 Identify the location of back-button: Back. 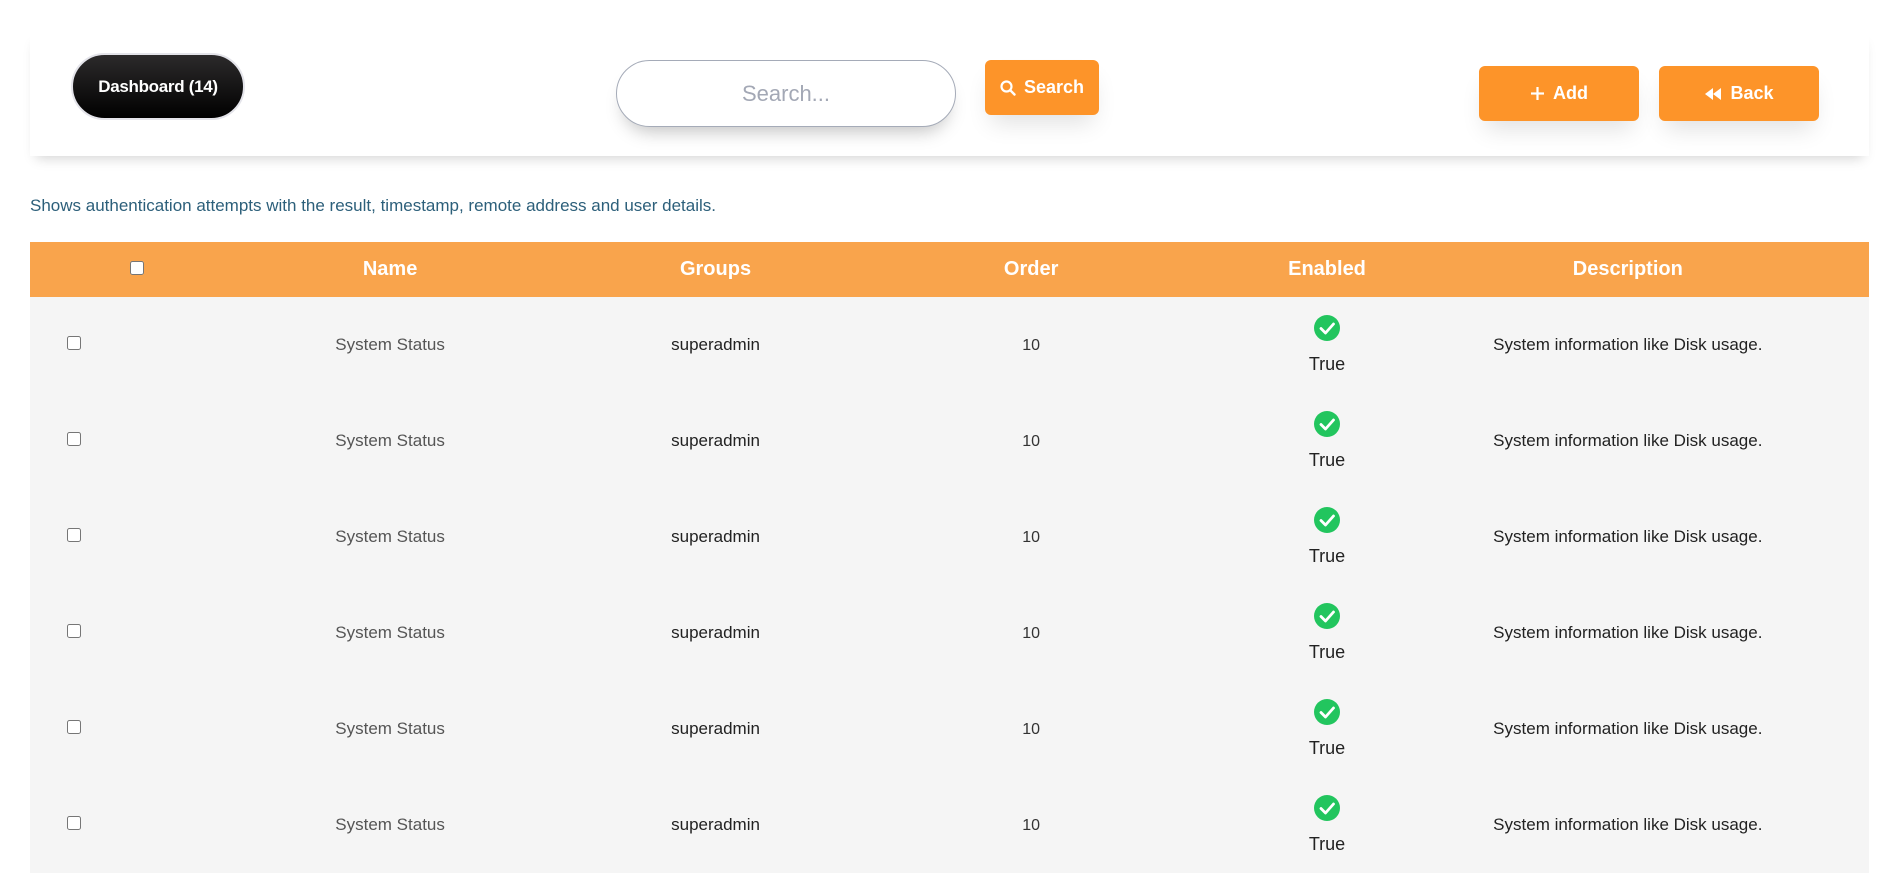
(1739, 93).